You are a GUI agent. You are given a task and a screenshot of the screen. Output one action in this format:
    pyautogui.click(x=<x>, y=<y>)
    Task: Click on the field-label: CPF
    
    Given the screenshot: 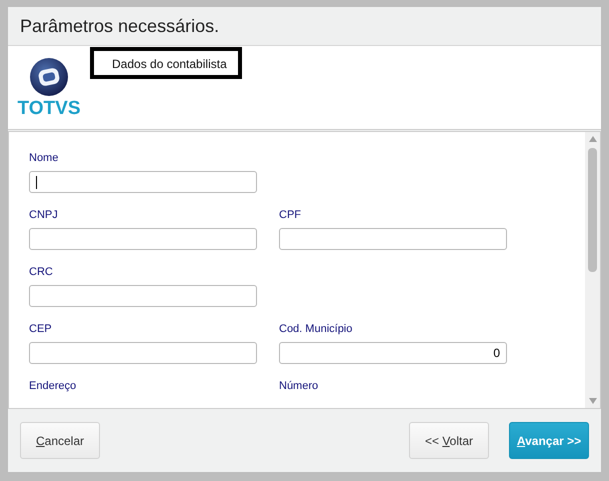 What is the action you would take?
    pyautogui.click(x=290, y=215)
    